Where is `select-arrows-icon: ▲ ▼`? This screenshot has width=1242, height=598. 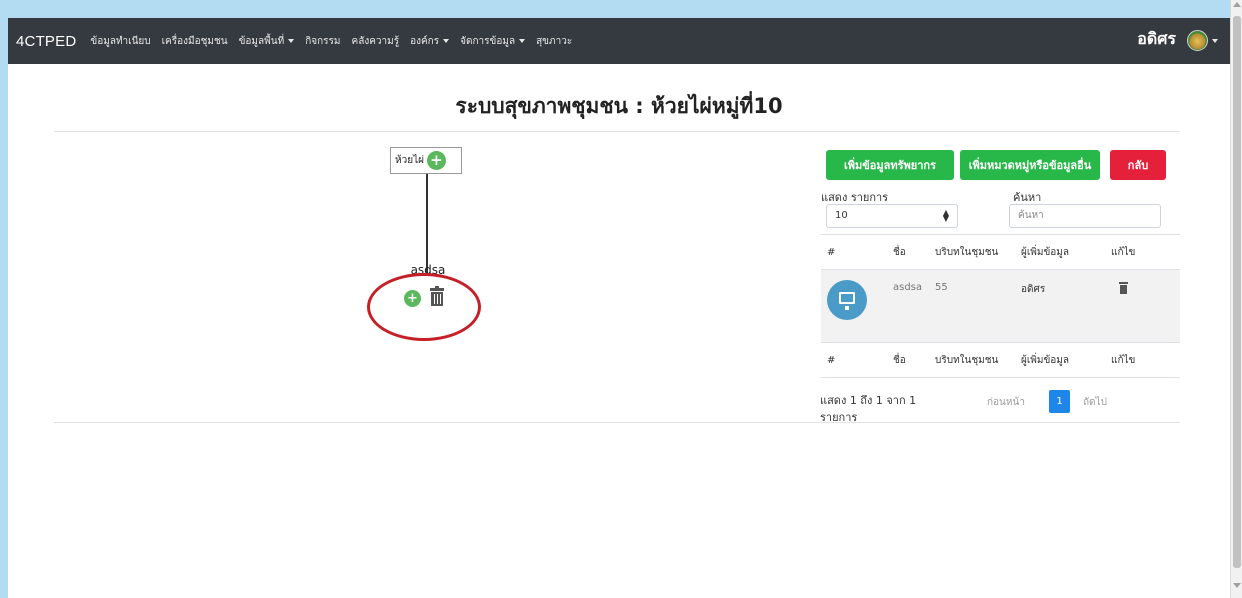
select-arrows-icon: ▲ ▼ is located at coordinates (945, 215).